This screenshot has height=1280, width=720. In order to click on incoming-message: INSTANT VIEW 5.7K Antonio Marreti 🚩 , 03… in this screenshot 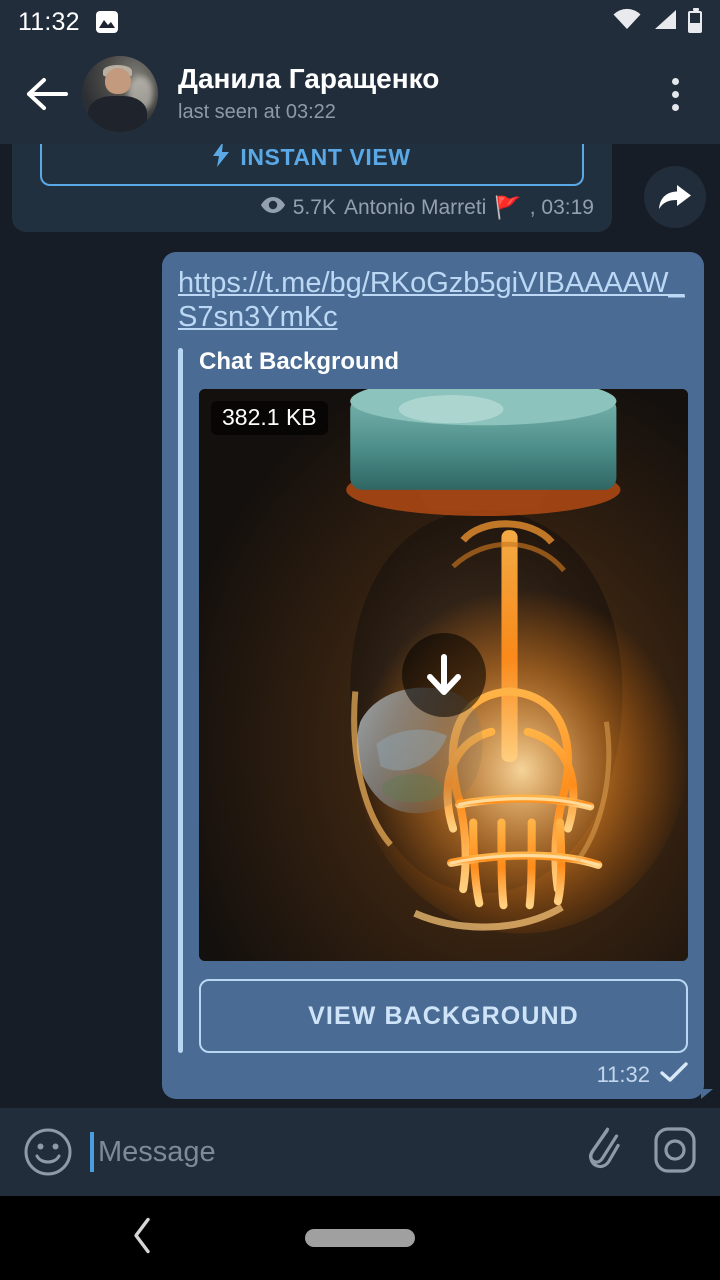, I will do `click(312, 188)`.